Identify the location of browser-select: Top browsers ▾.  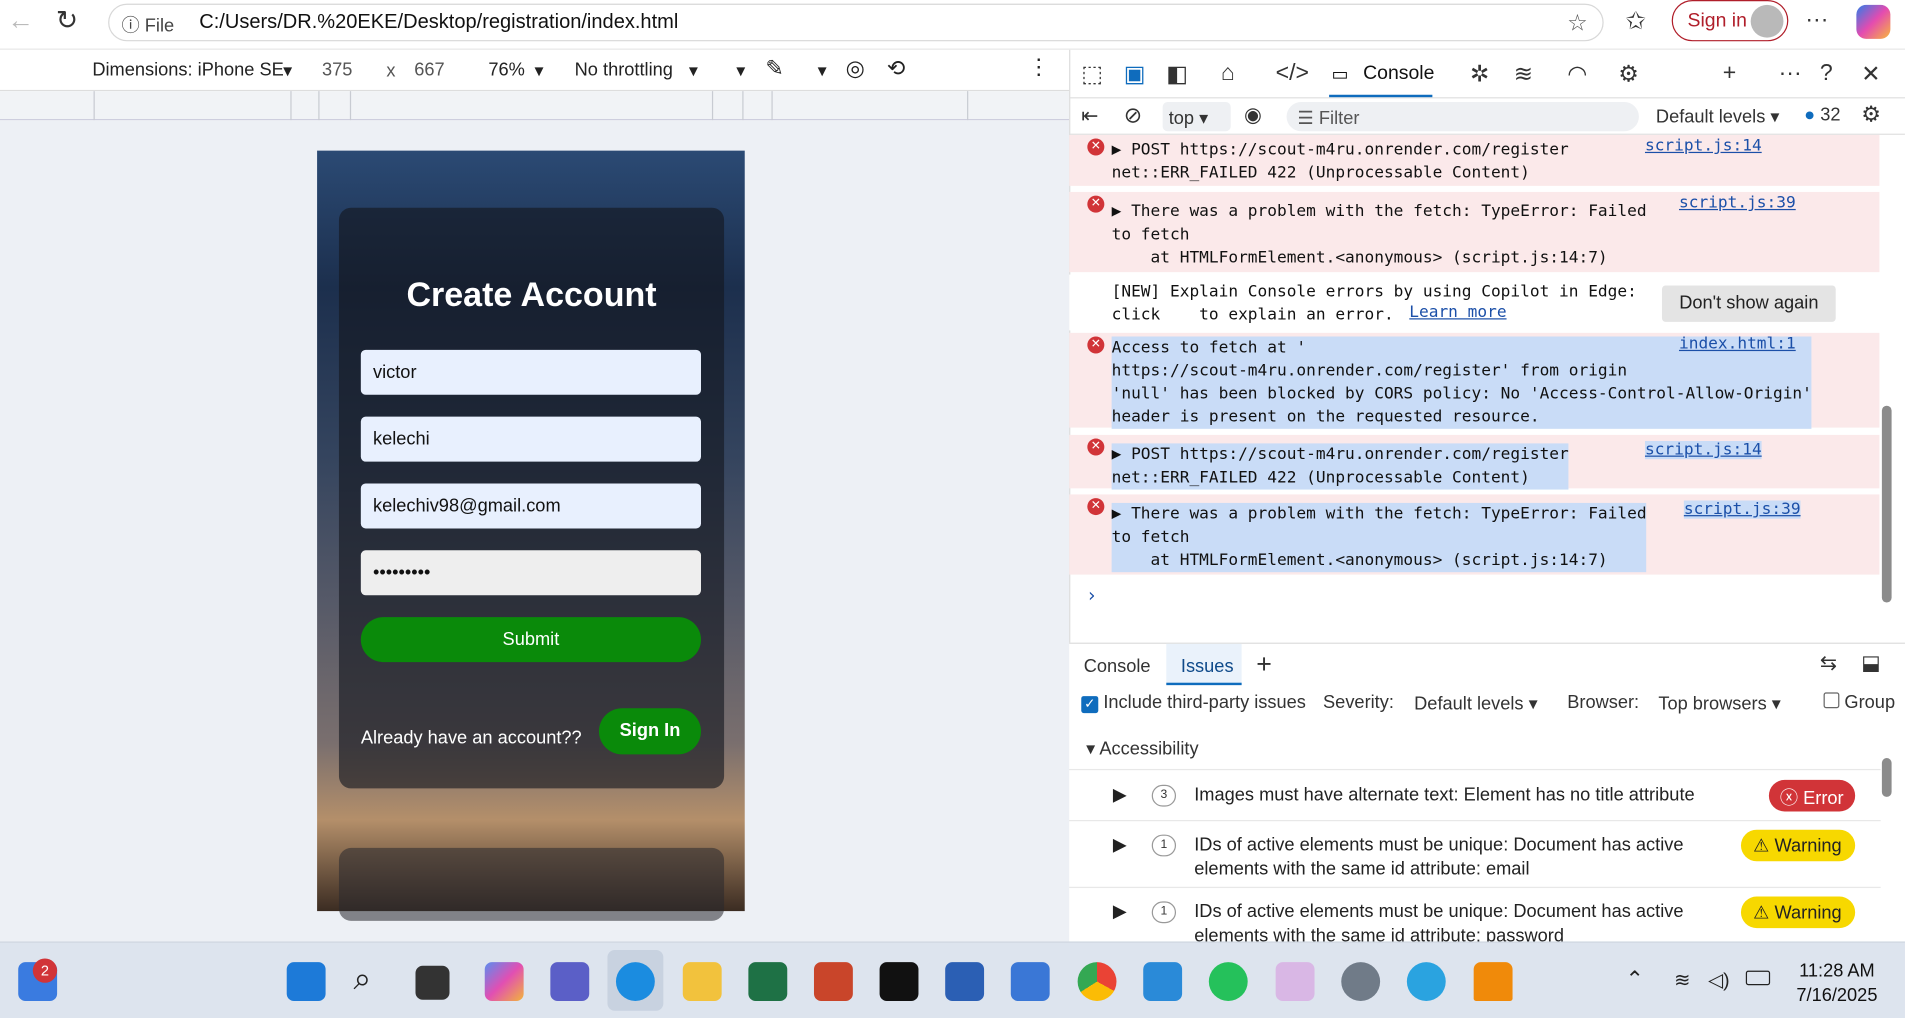
(1719, 703).